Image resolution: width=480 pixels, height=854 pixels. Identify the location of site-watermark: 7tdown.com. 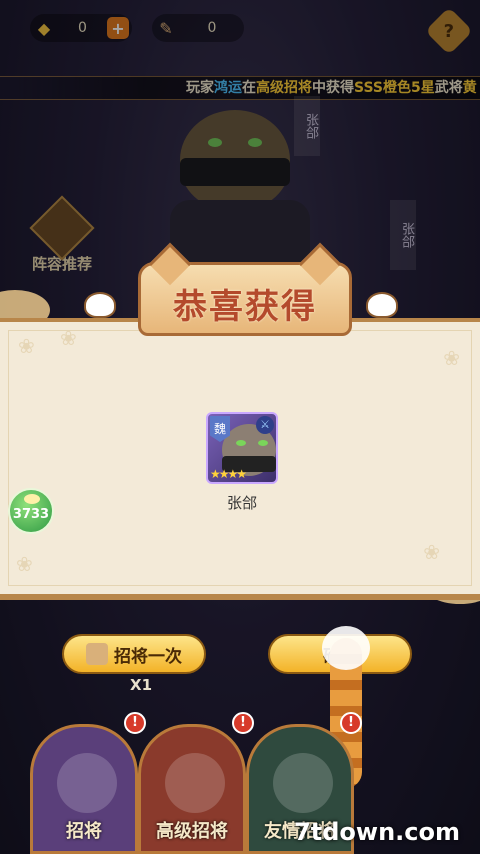
(377, 832).